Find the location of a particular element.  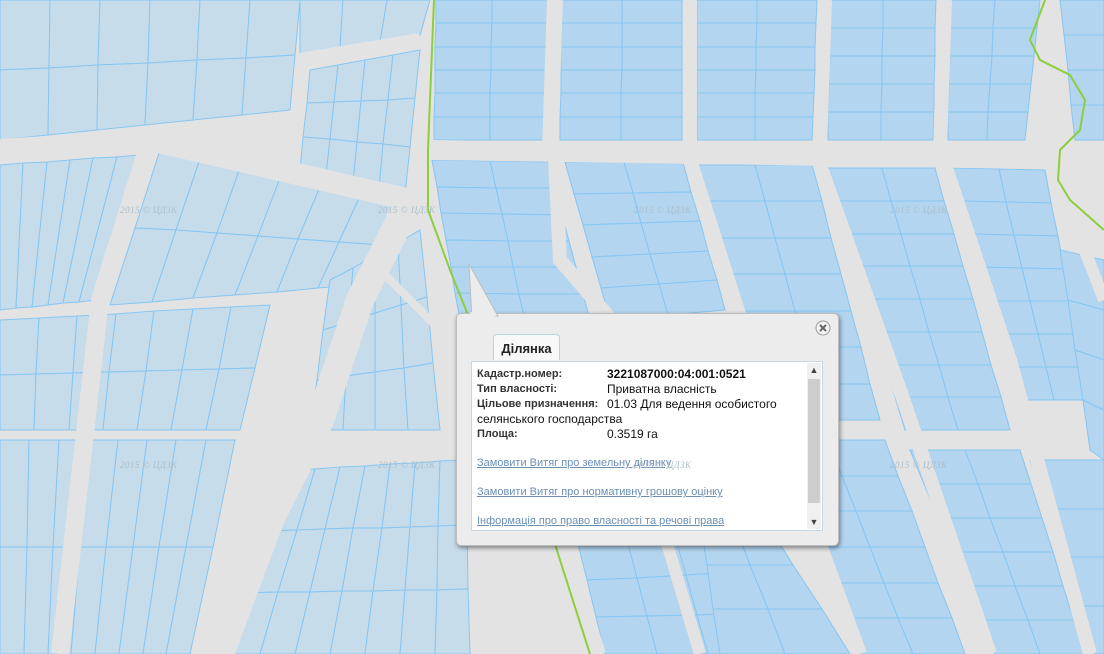

close-button is located at coordinates (823, 328).